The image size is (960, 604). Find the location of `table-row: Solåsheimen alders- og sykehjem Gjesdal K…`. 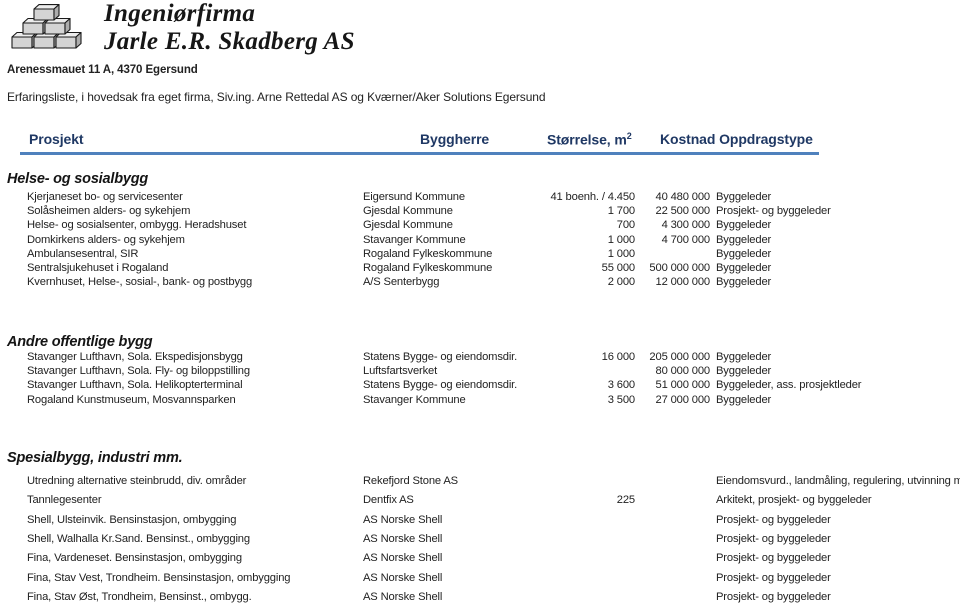

table-row: Solåsheimen alders- og sykehjem Gjesdal K… is located at coordinates (480, 211).